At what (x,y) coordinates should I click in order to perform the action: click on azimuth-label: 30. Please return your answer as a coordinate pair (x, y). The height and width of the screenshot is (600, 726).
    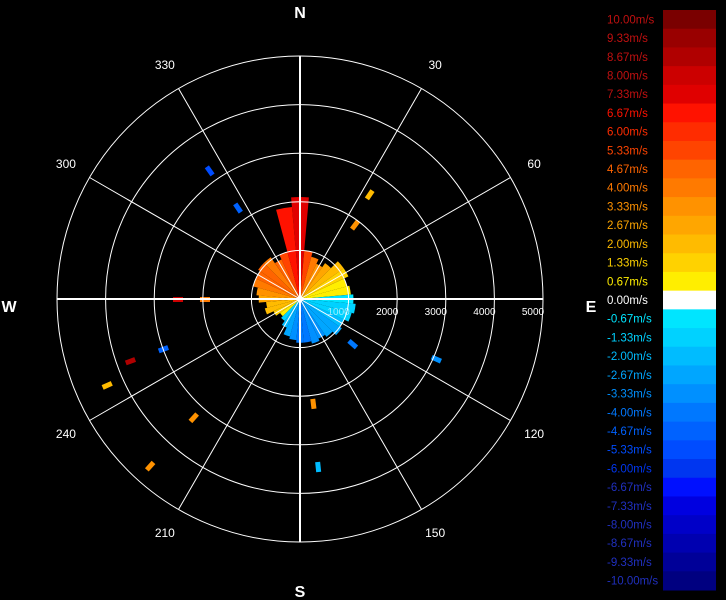
    Looking at the image, I should click on (435, 65).